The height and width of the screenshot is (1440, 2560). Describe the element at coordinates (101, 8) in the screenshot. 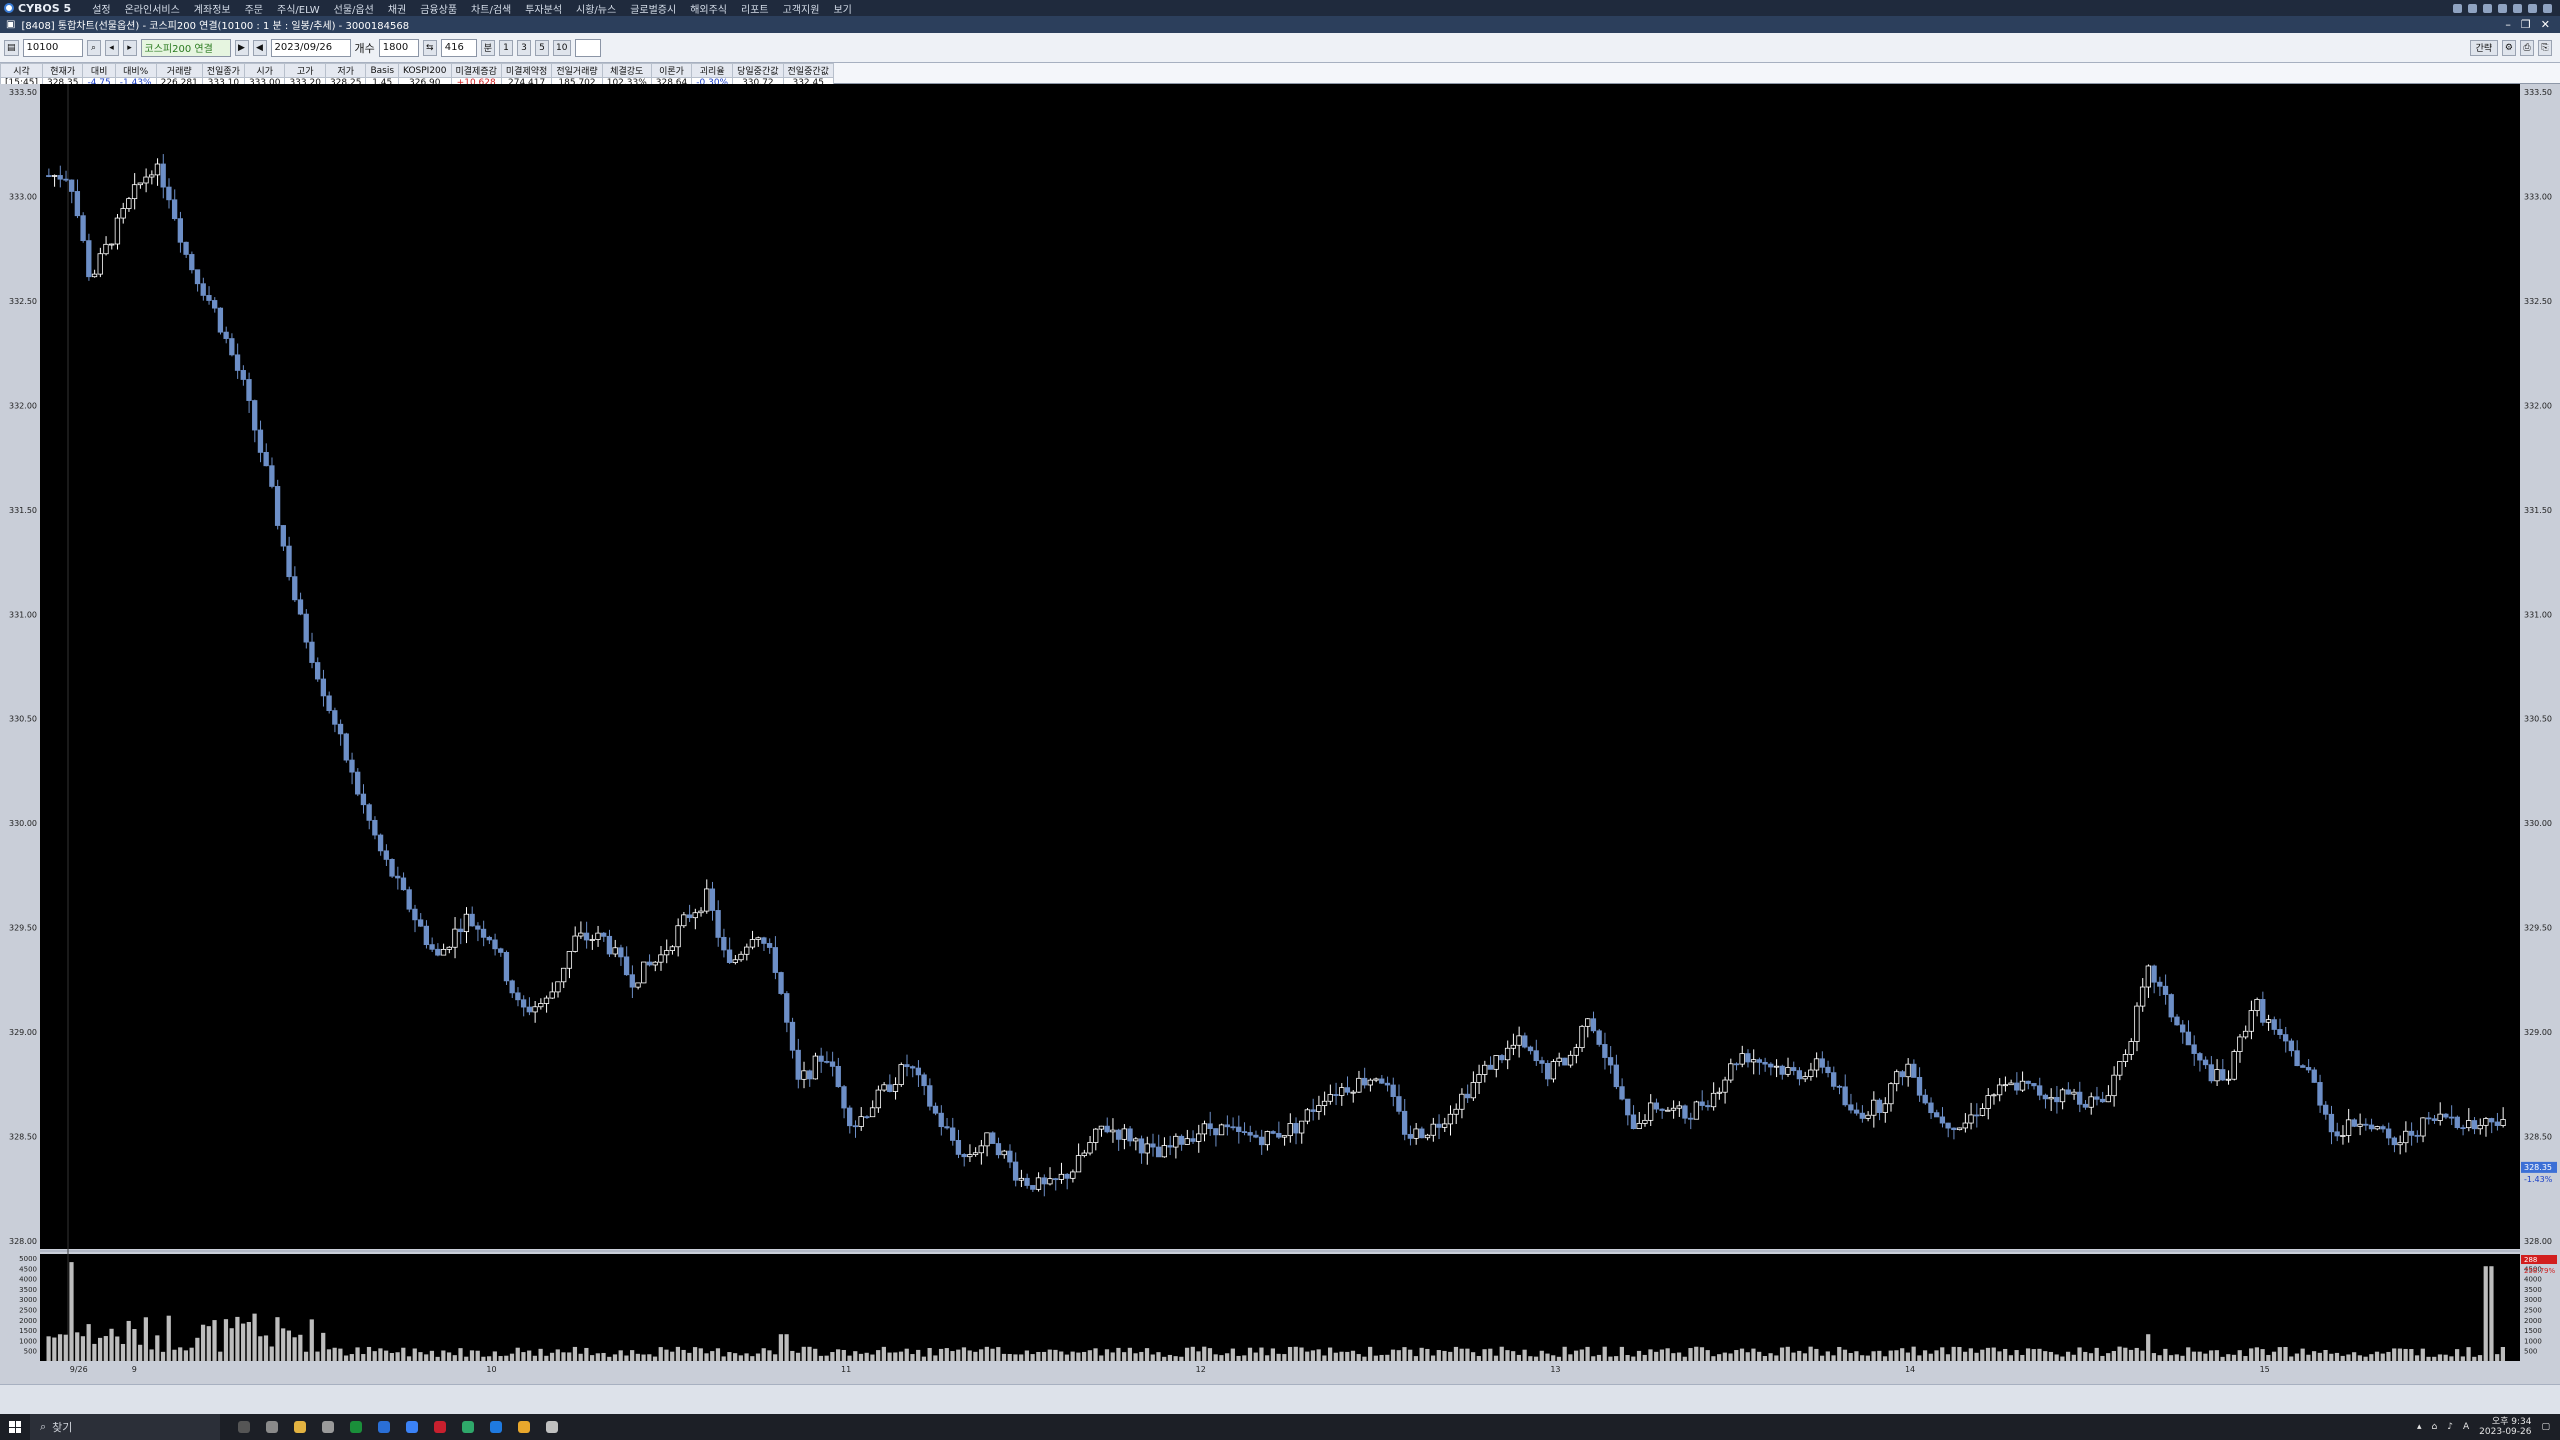

I see `menu-item-settings: 설정` at that location.